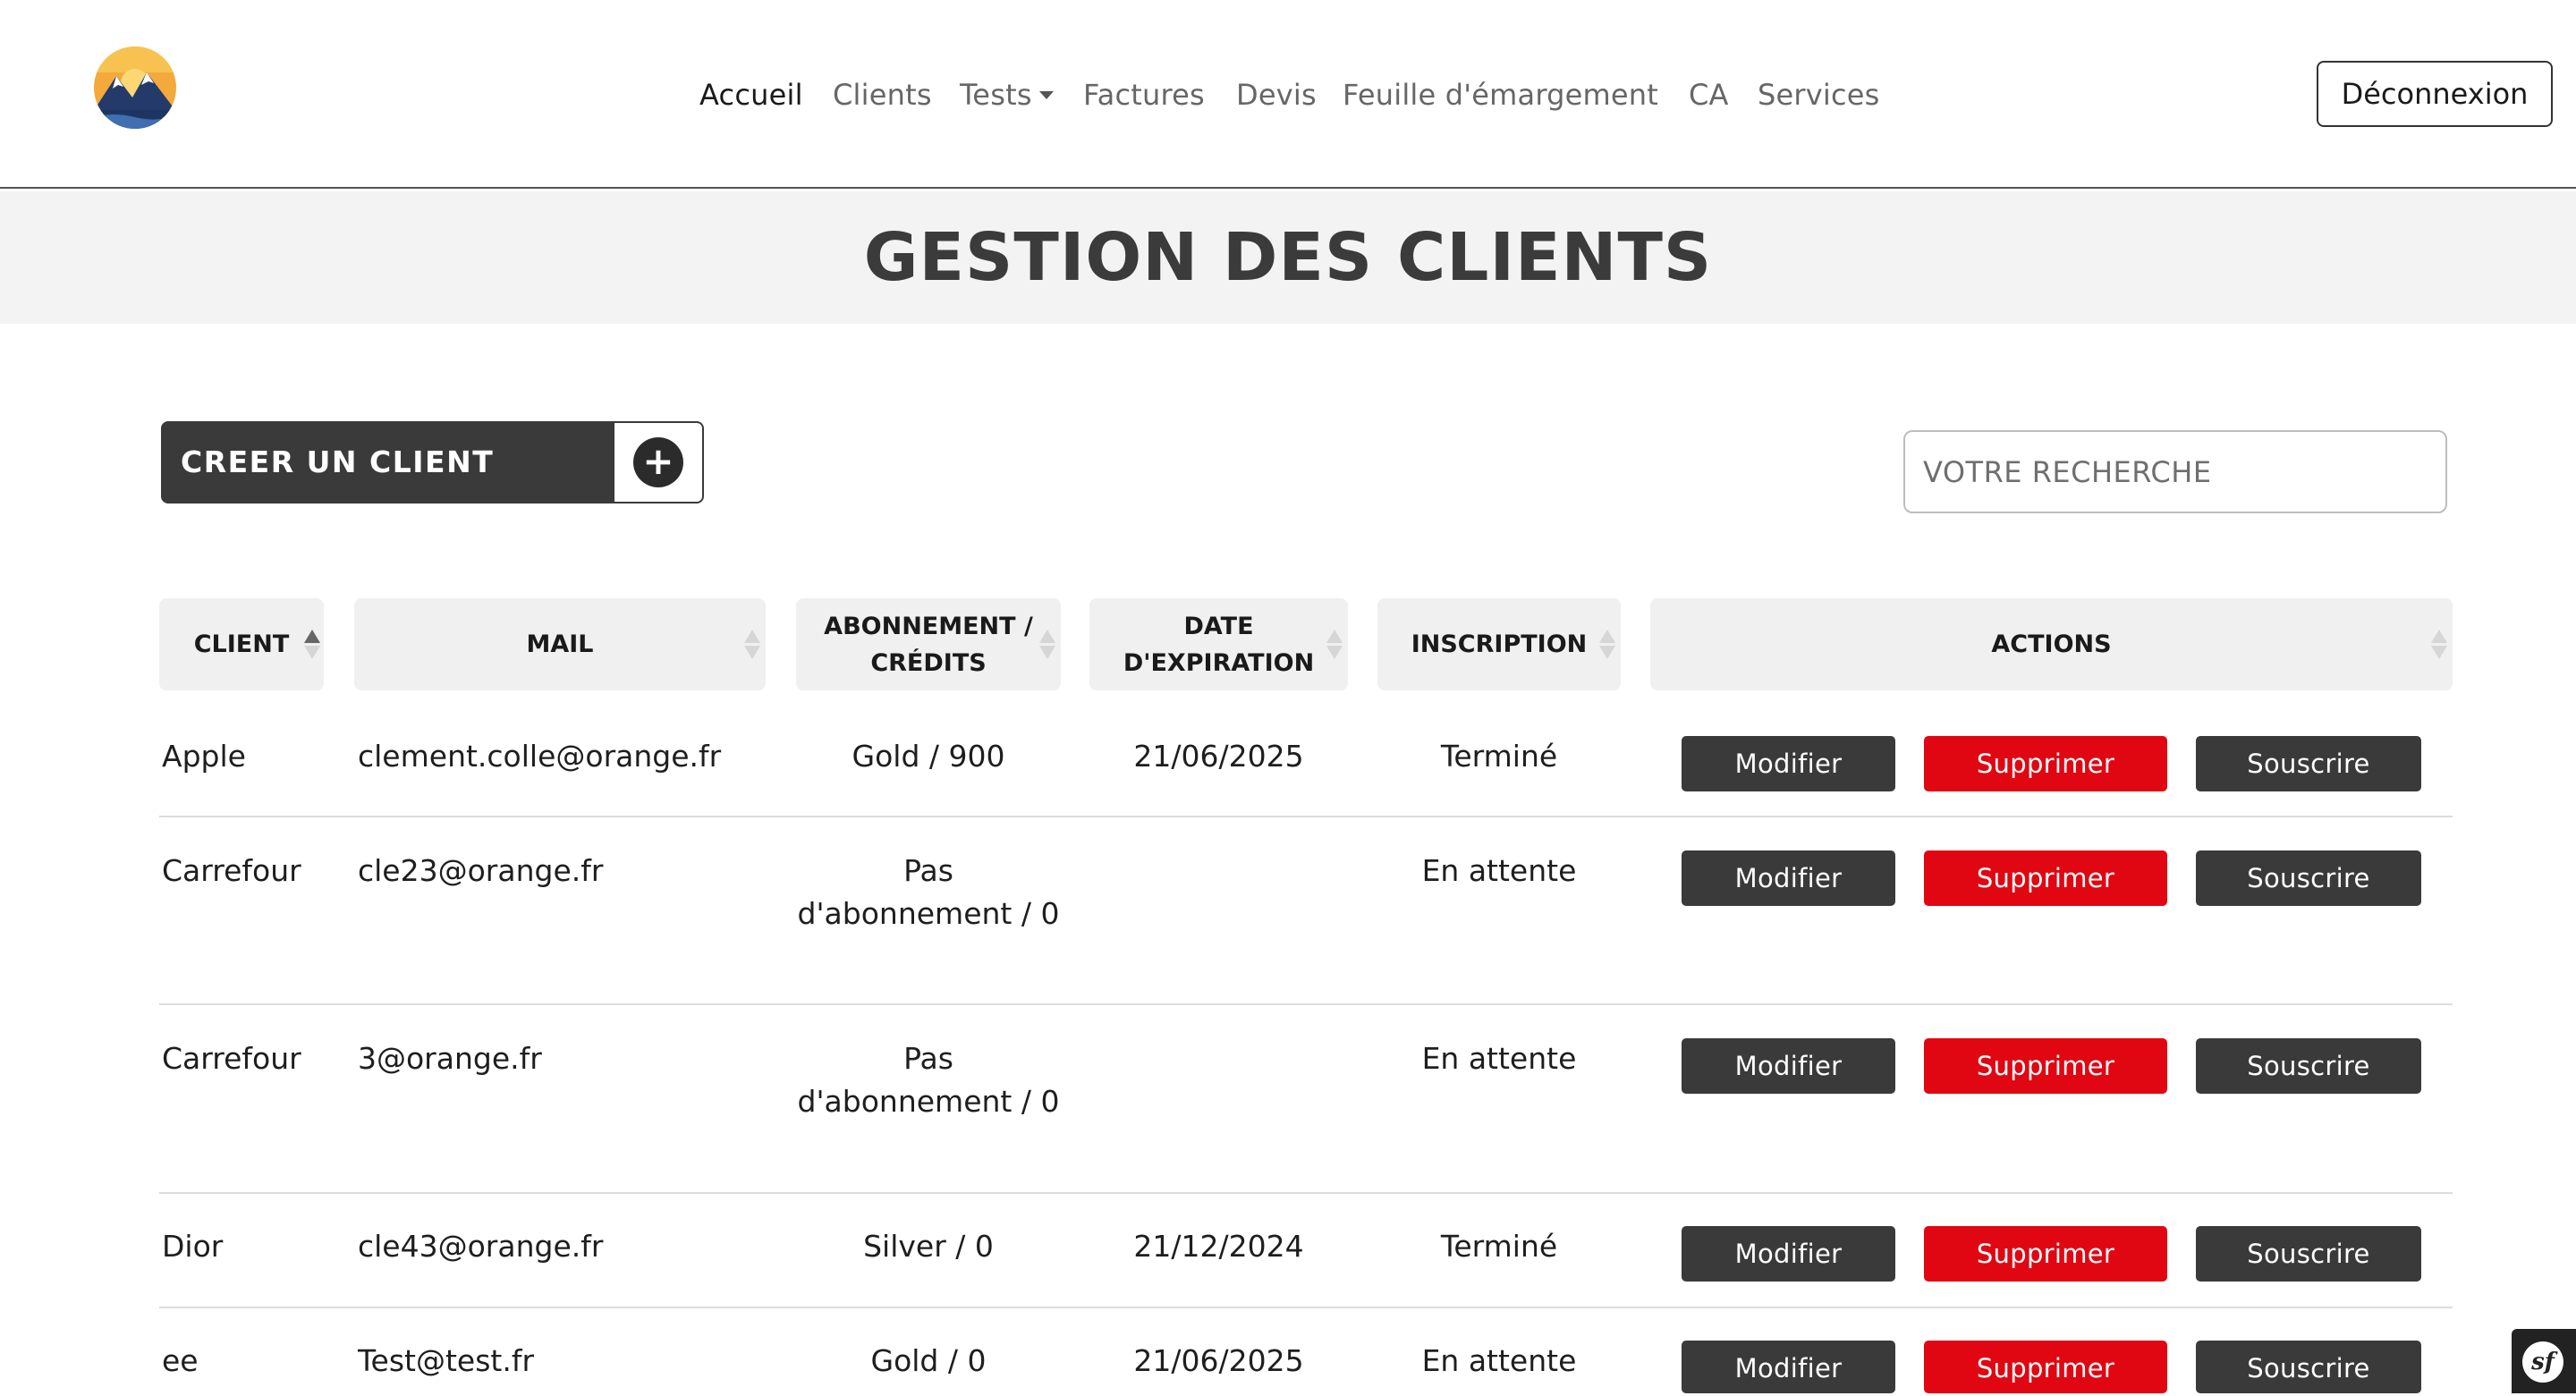 The height and width of the screenshot is (1396, 2576). I want to click on nav-item-ca: CA, so click(1709, 94).